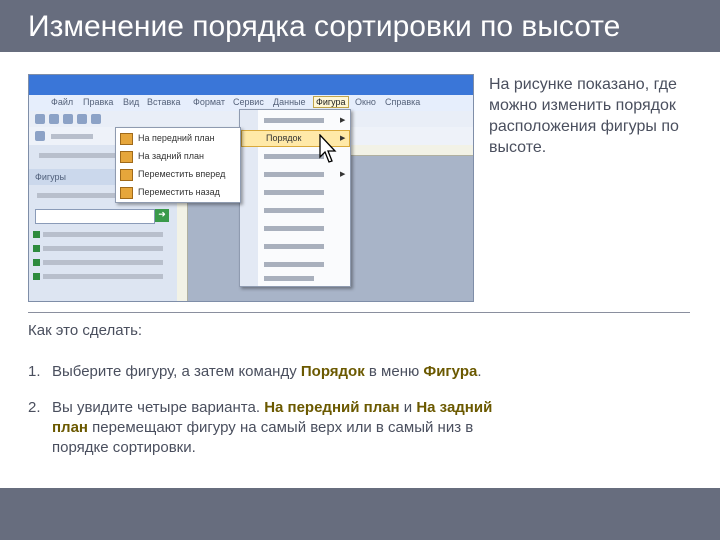 The height and width of the screenshot is (540, 720). Describe the element at coordinates (182, 174) in the screenshot. I see `submenu-label: Переместить вперед` at that location.